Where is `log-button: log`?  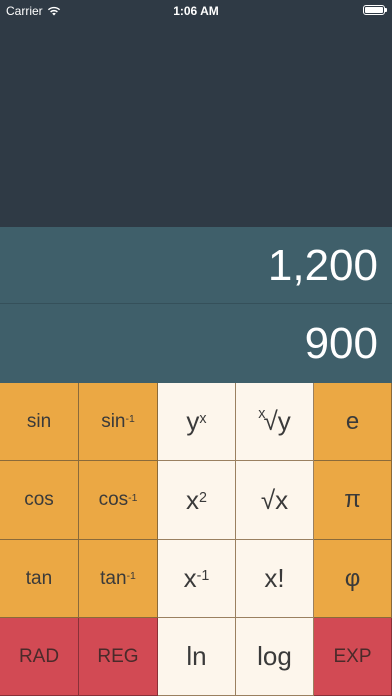 log-button: log is located at coordinates (275, 657).